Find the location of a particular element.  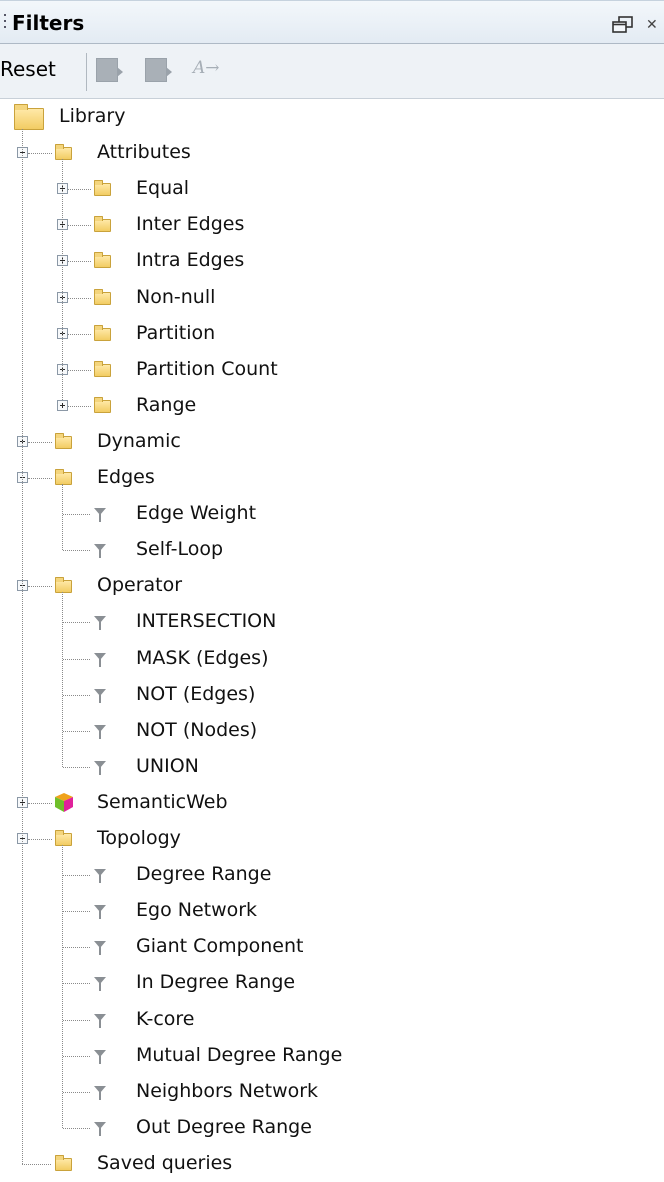

filter-item-k-core: K-core is located at coordinates (332, 1020).